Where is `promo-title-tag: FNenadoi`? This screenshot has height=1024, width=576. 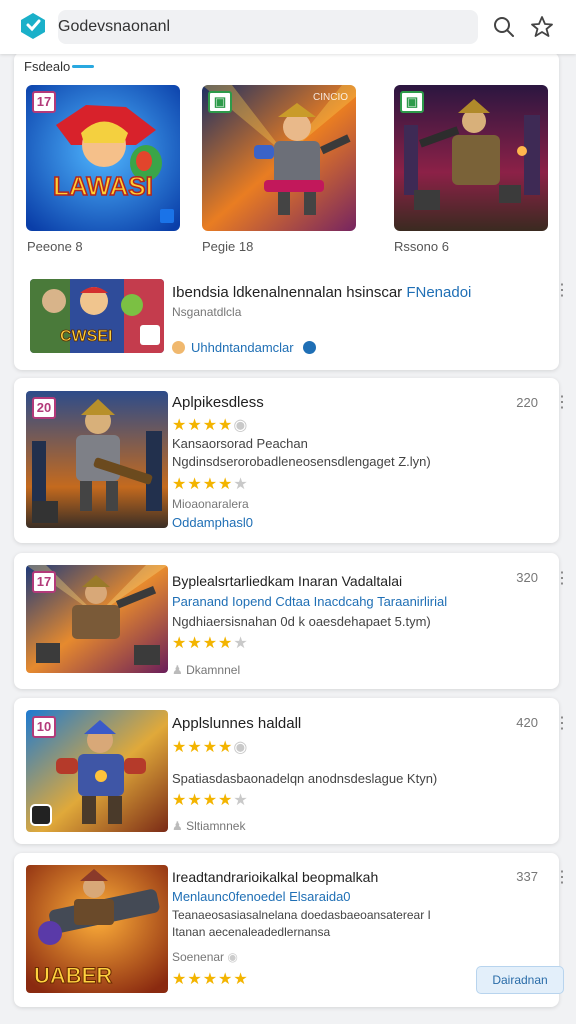 promo-title-tag: FNenadoi is located at coordinates (439, 292).